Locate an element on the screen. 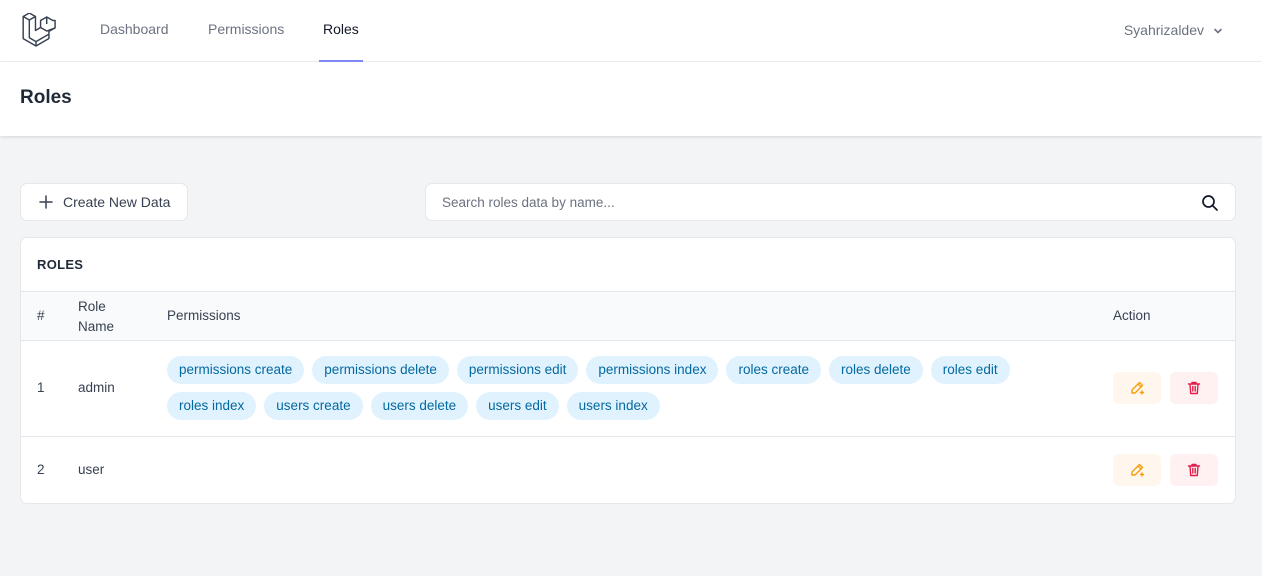 This screenshot has width=1262, height=576. permission-badge: roles delete is located at coordinates (876, 370).